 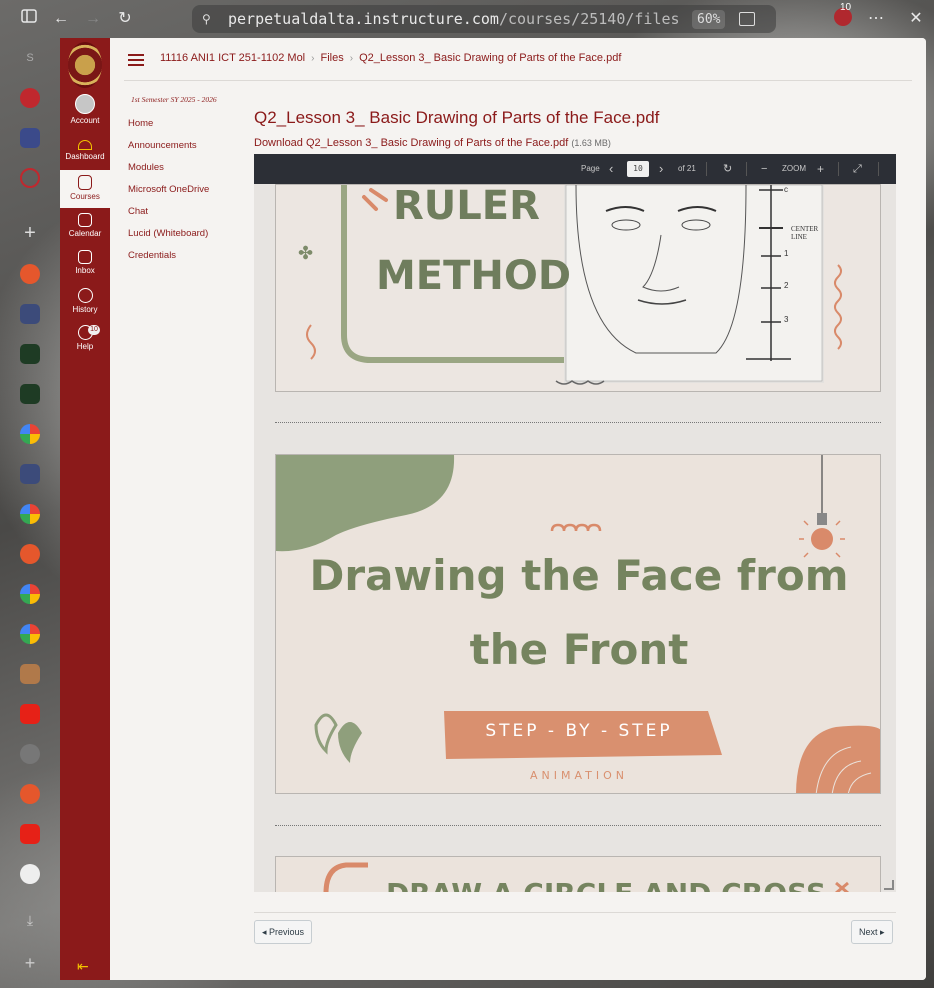 What do you see at coordinates (85, 145) in the screenshot?
I see `dashboard-icon` at bounding box center [85, 145].